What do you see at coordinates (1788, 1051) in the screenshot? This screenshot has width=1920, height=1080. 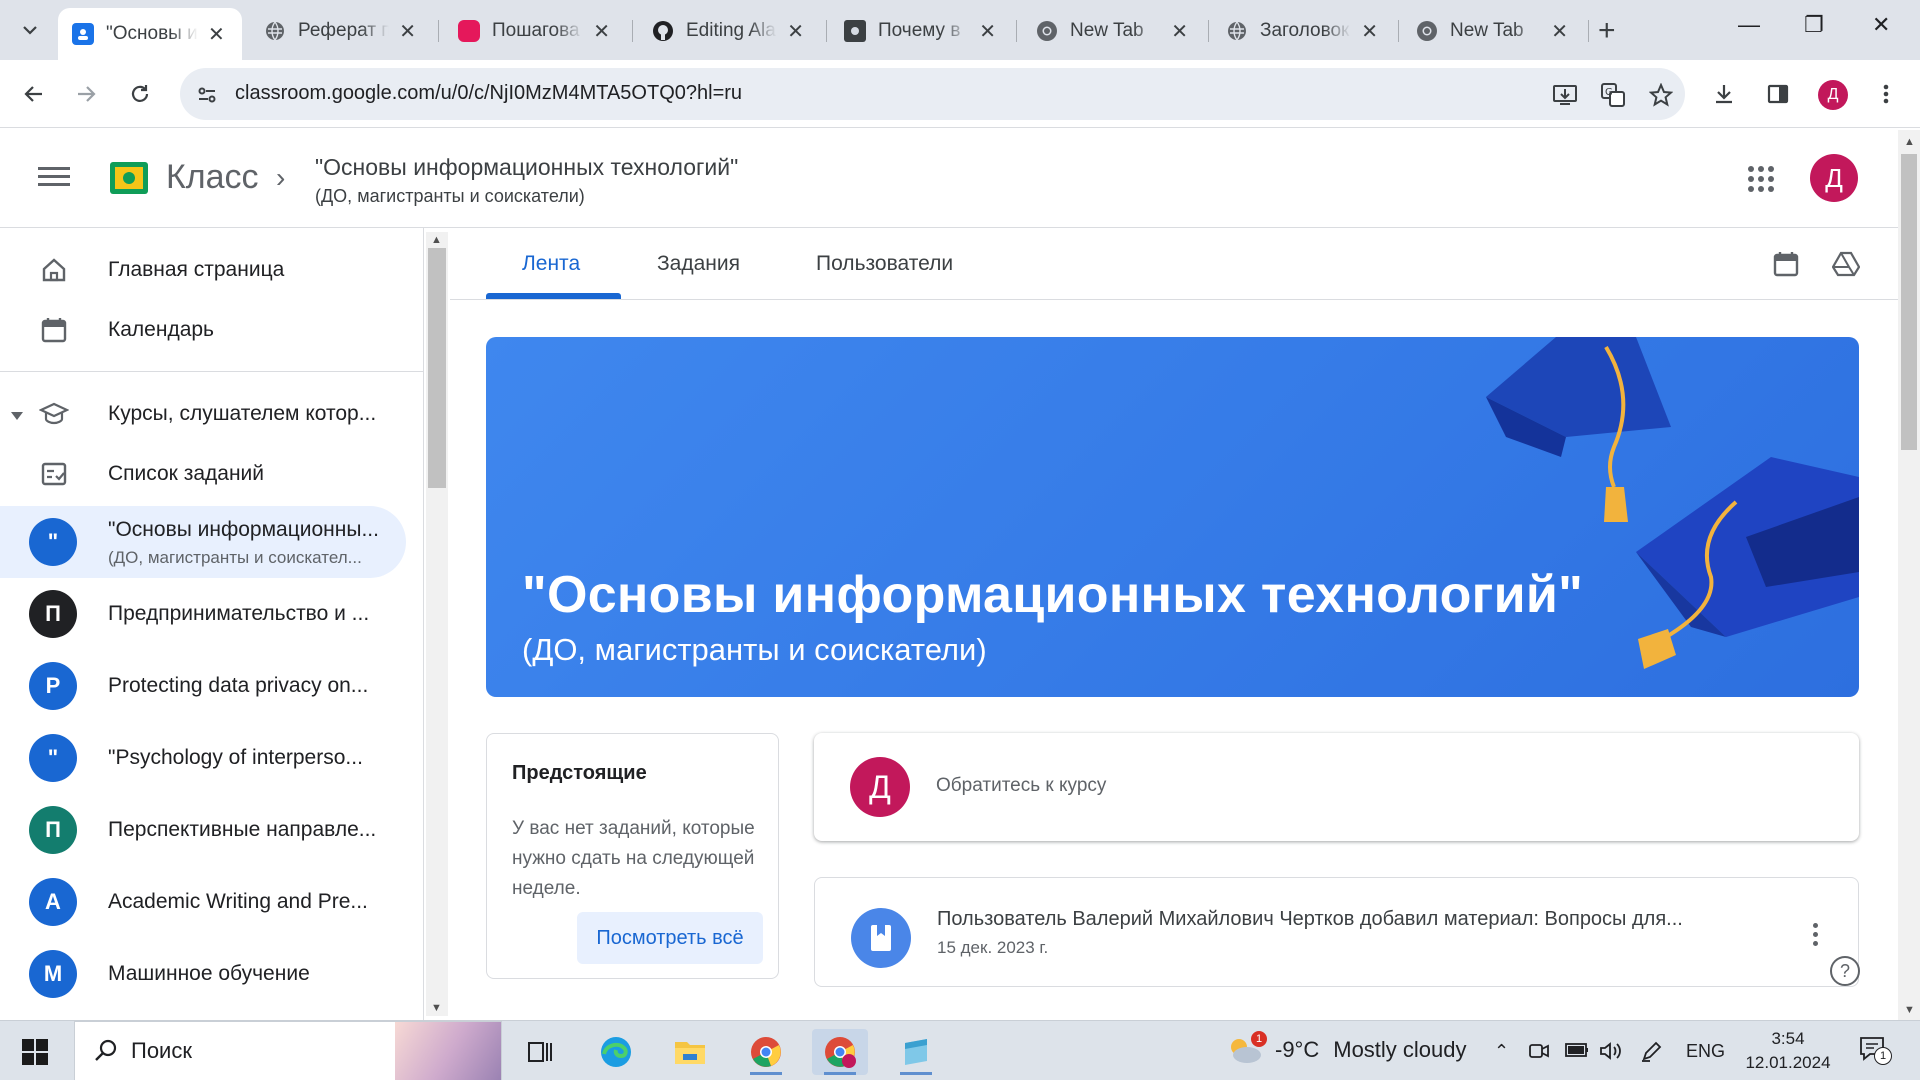 I see `system-clock: 3:54 12.01.2024` at bounding box center [1788, 1051].